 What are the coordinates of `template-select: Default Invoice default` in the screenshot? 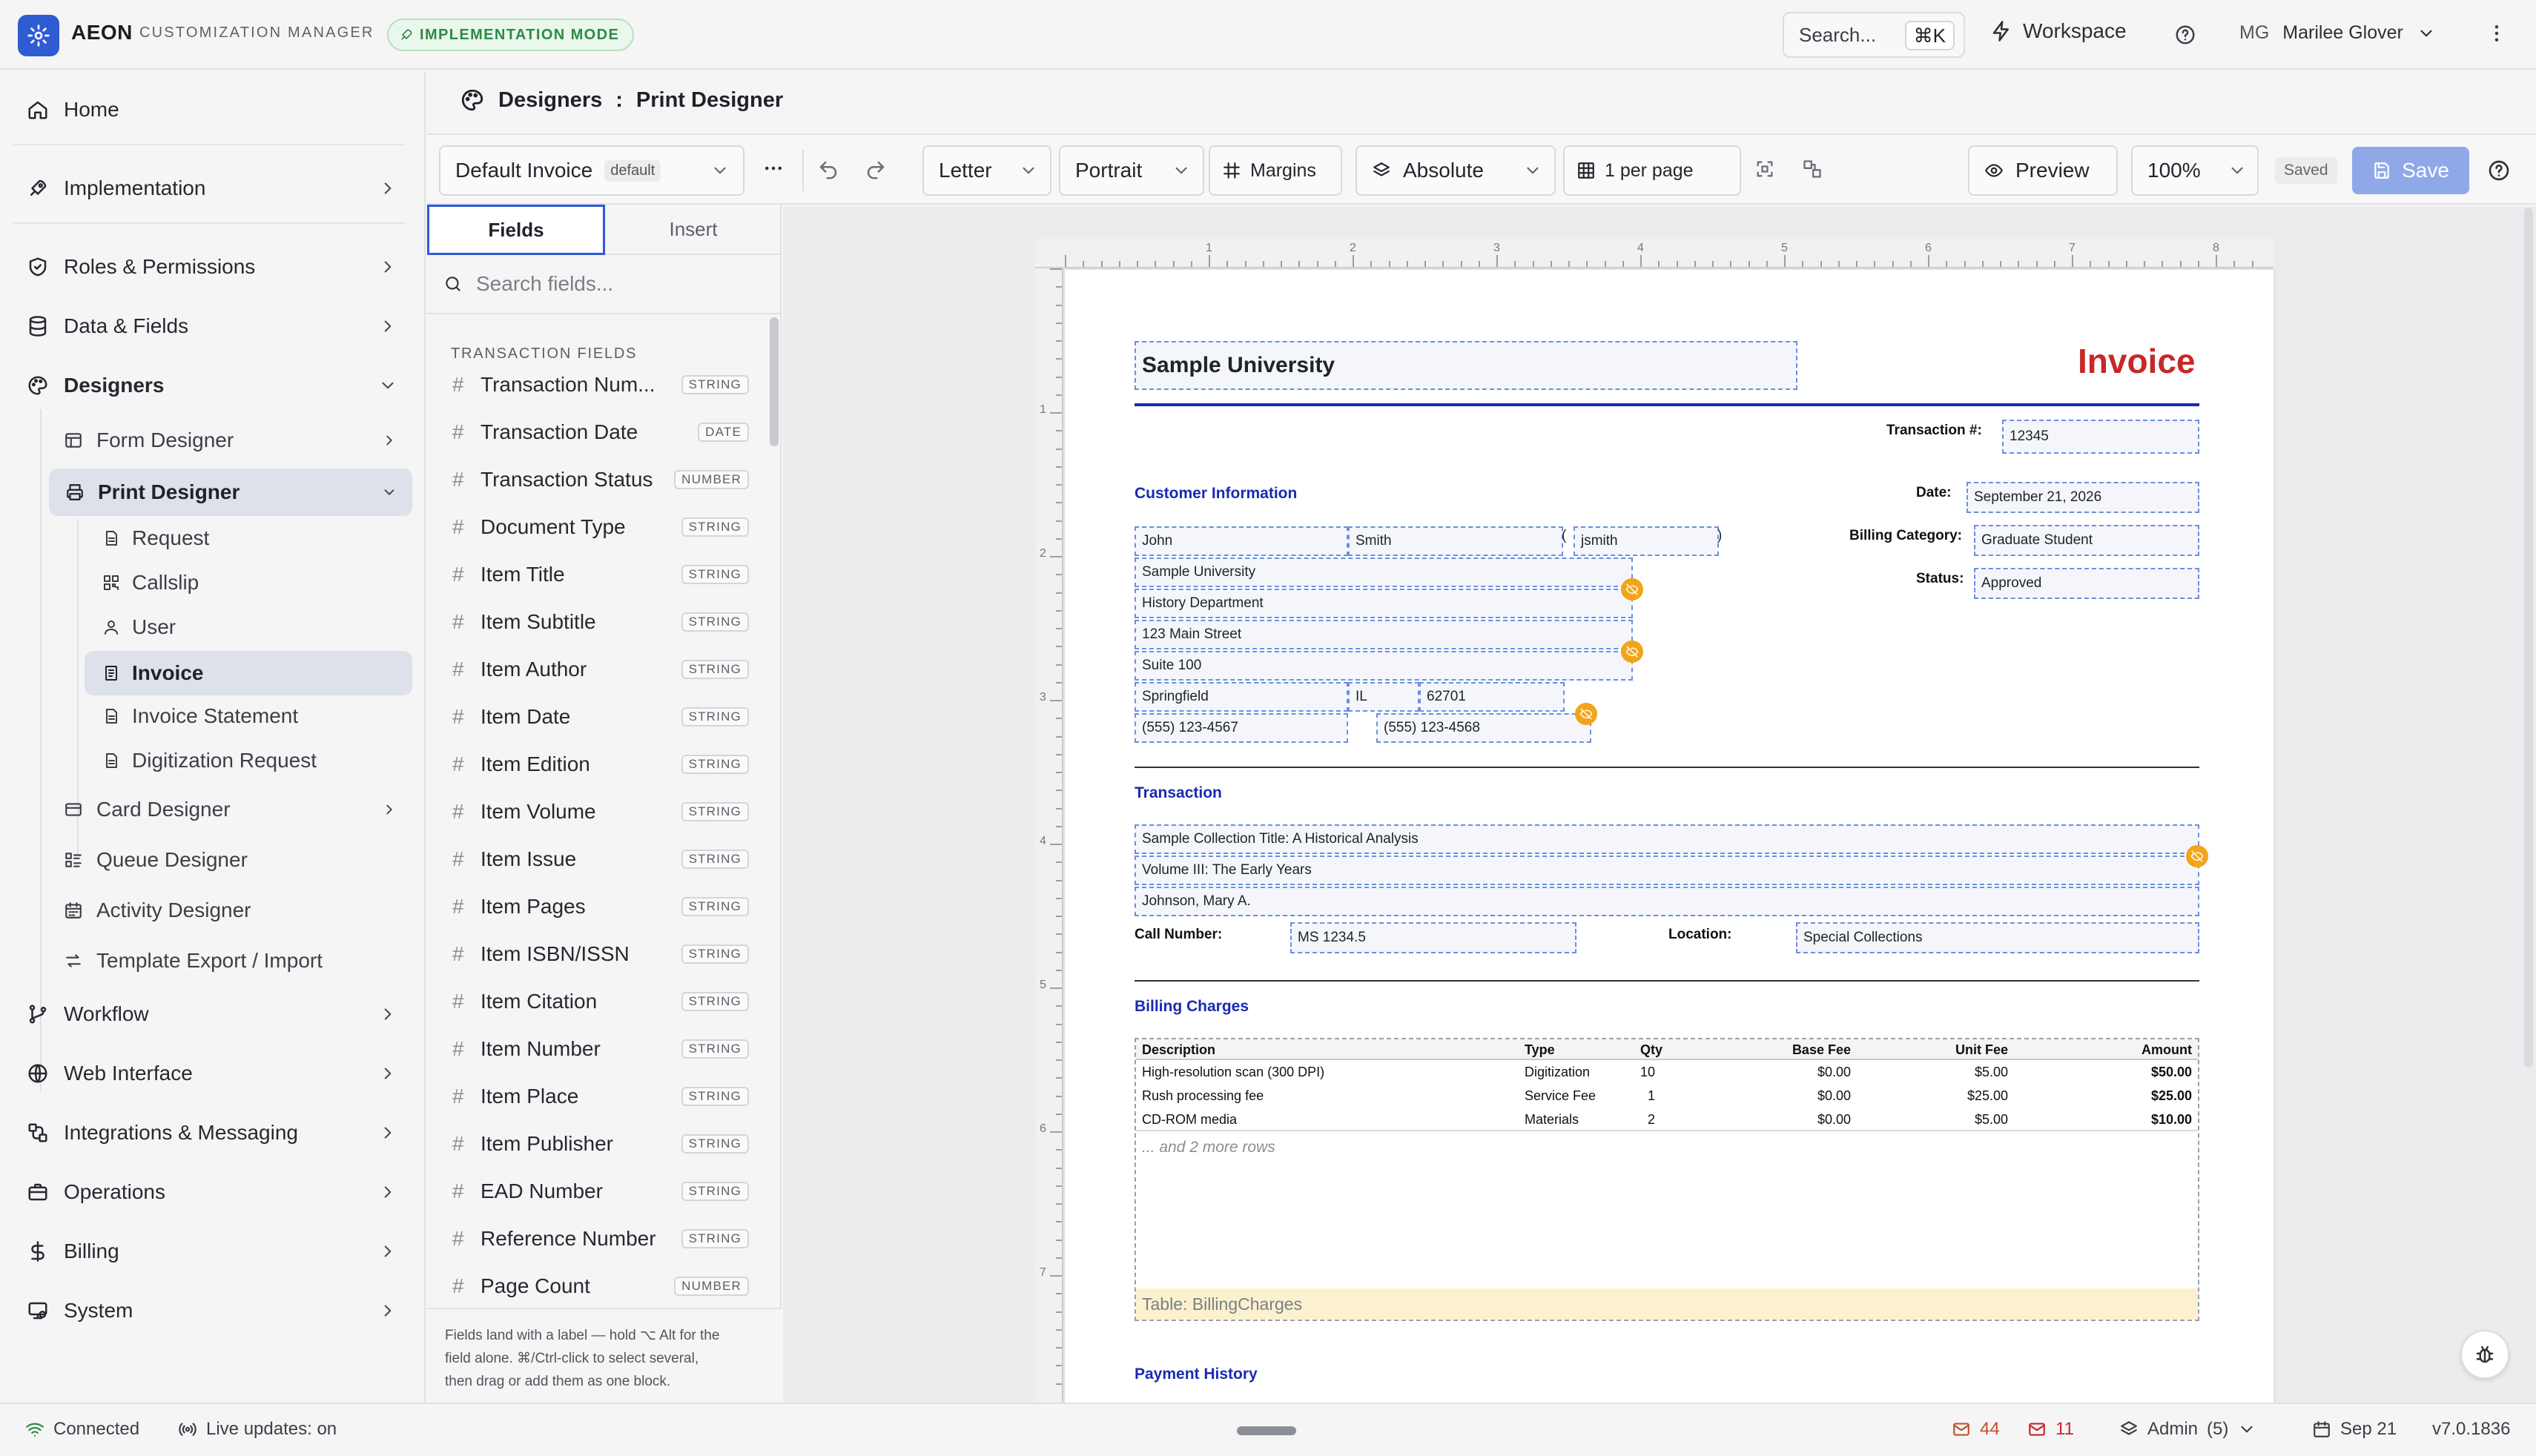 It's located at (592, 170).